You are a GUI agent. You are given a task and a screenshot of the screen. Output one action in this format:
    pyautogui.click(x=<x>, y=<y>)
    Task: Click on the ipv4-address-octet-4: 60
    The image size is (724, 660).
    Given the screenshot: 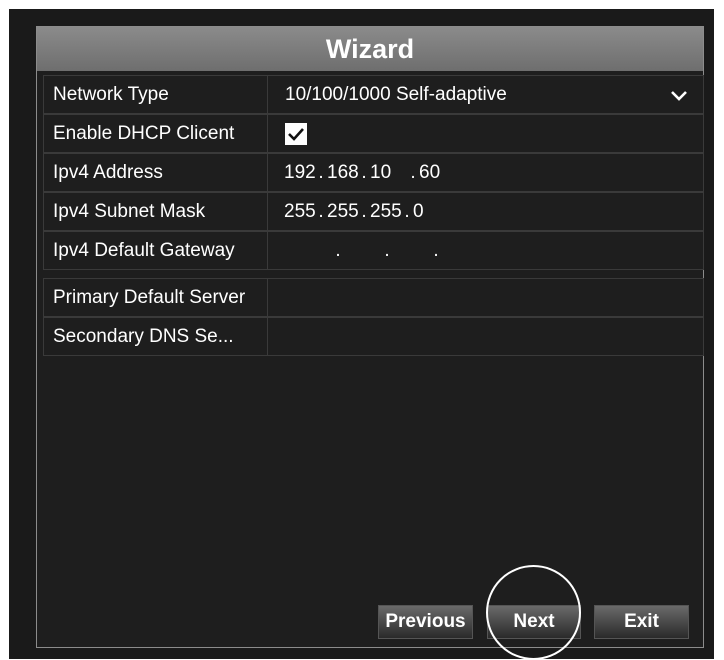 What is the action you would take?
    pyautogui.click(x=434, y=173)
    